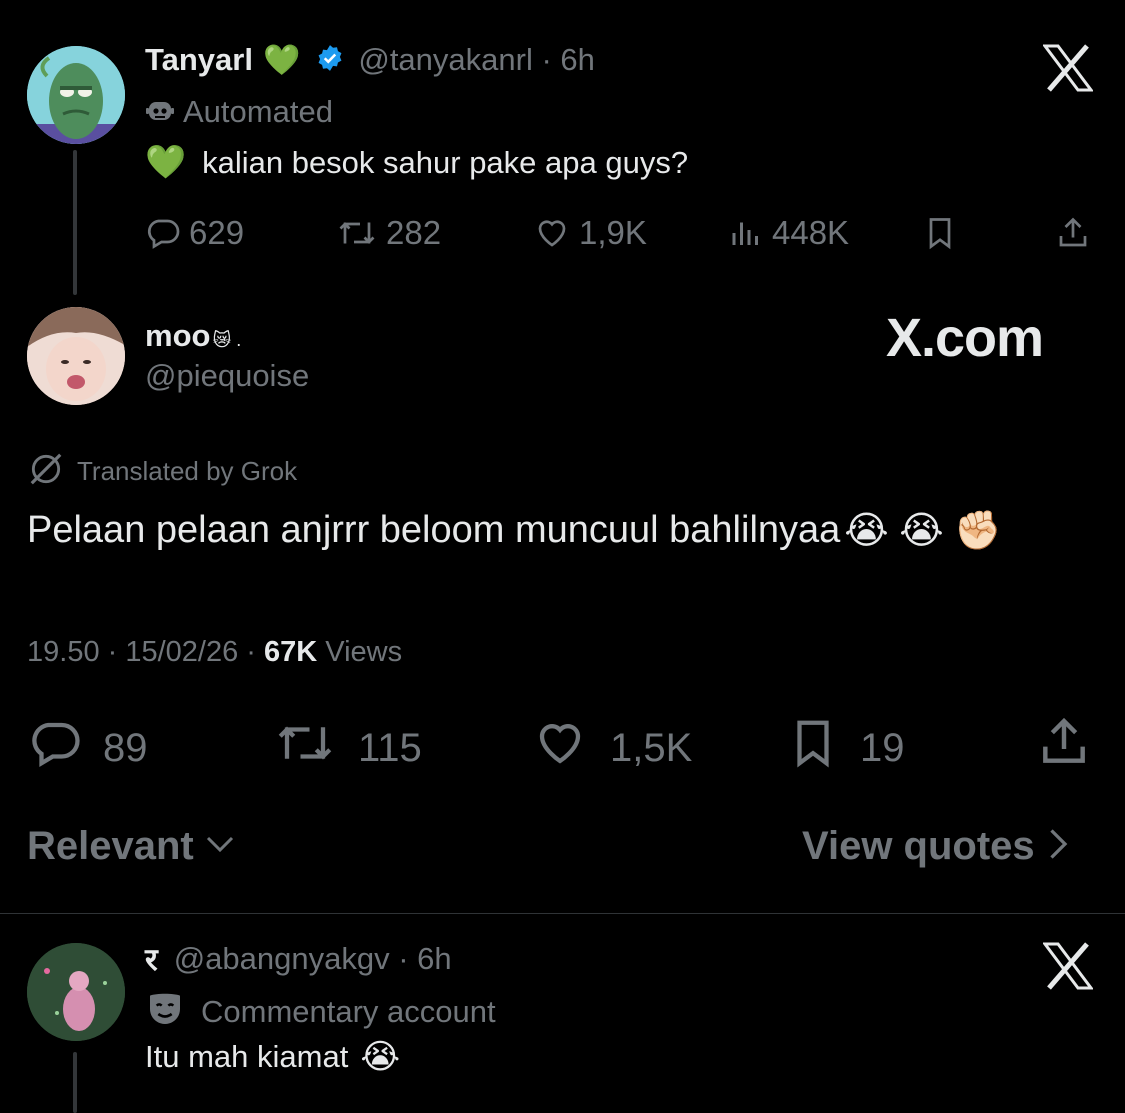 The width and height of the screenshot is (1125, 1113). What do you see at coordinates (217, 232) in the screenshot?
I see `reply-count: 629` at bounding box center [217, 232].